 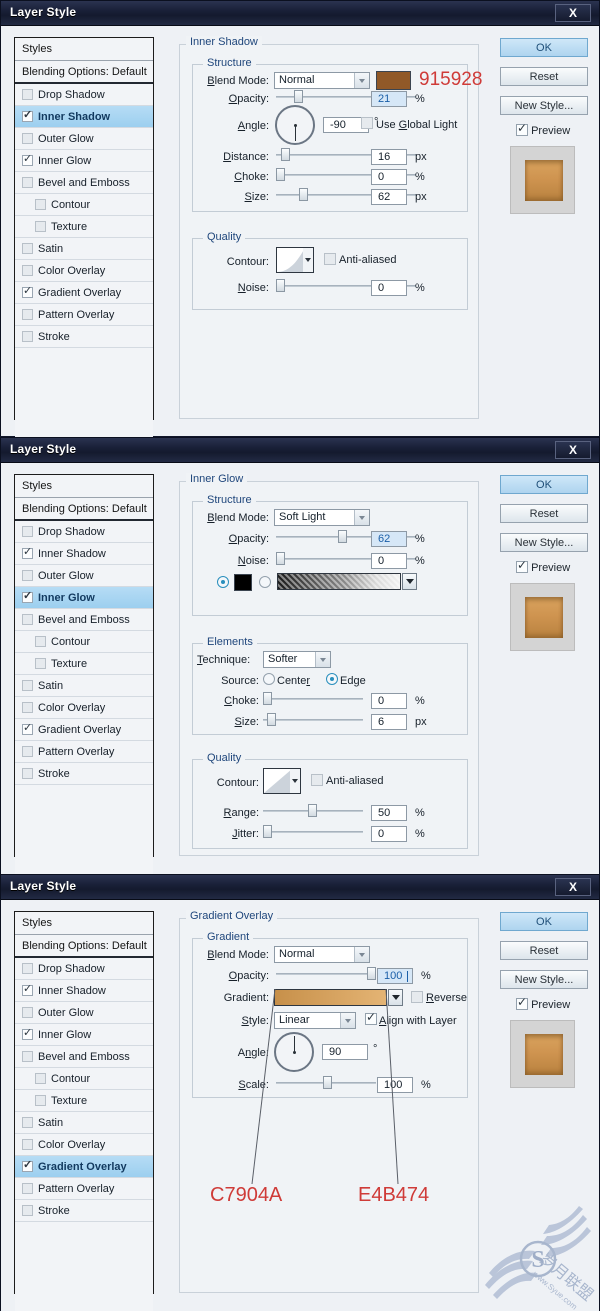 I want to click on blend-mode-select: Soft Light, so click(x=322, y=517).